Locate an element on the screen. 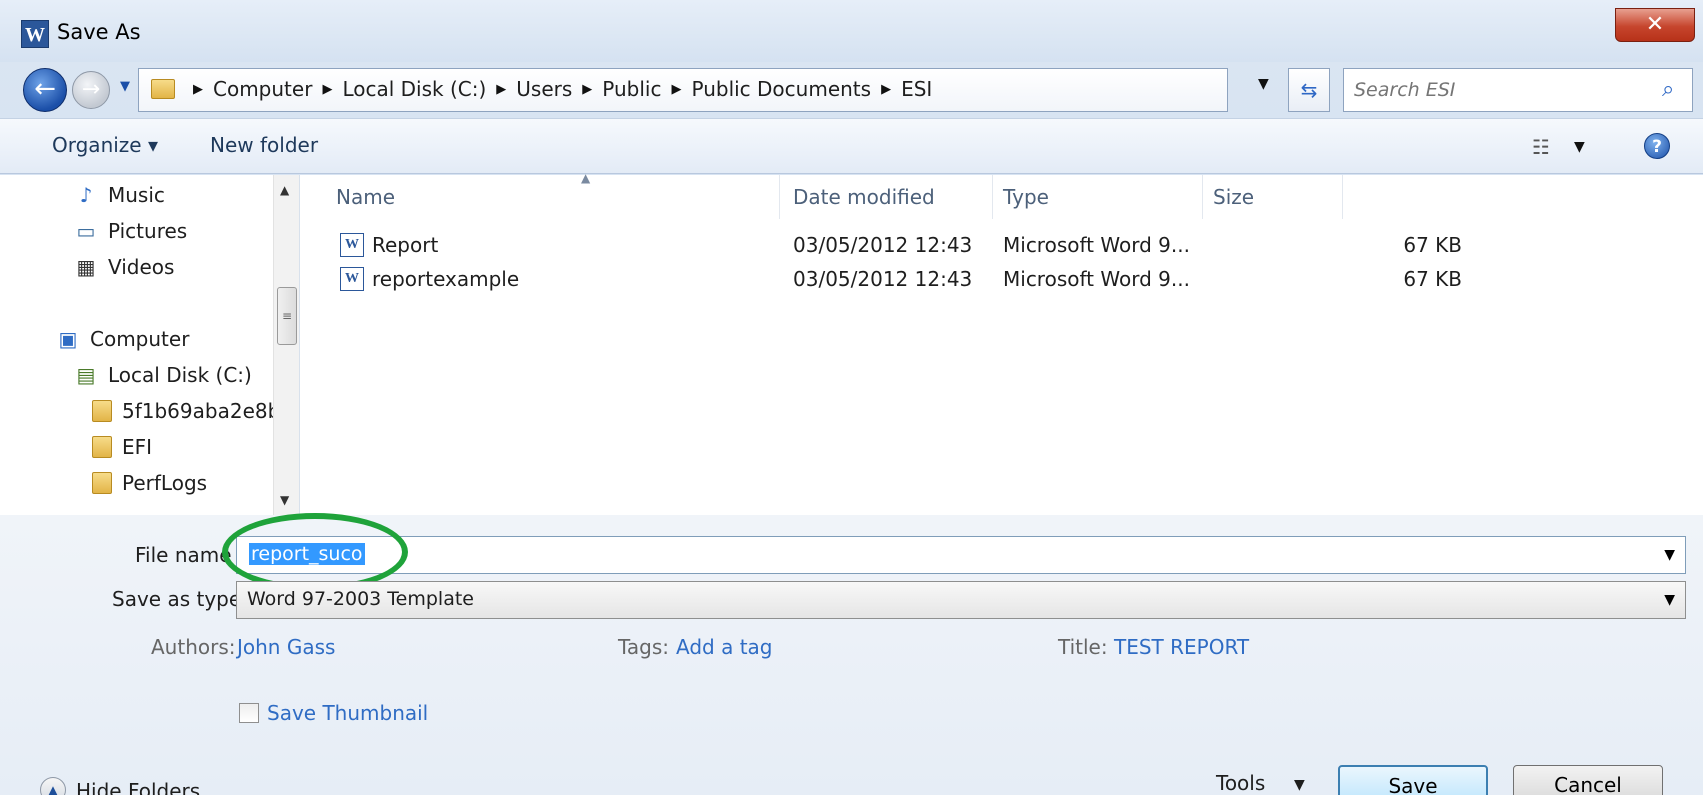 This screenshot has width=1703, height=795. hide-folders-icon: ▲ is located at coordinates (53, 786).